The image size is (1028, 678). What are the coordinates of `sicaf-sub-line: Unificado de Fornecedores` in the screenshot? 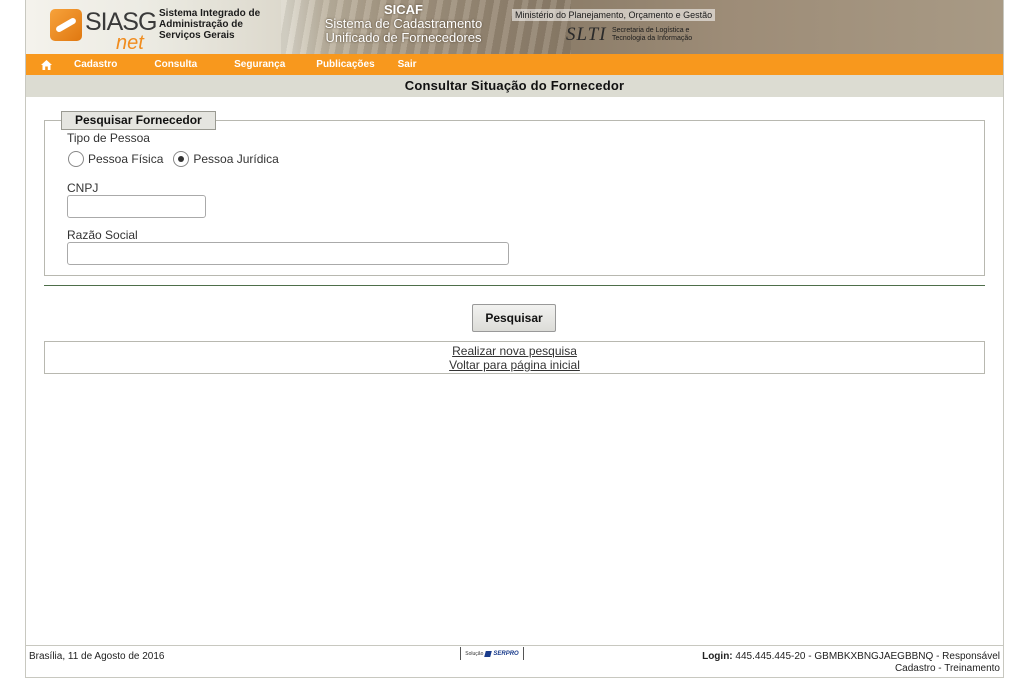 It's located at (403, 37).